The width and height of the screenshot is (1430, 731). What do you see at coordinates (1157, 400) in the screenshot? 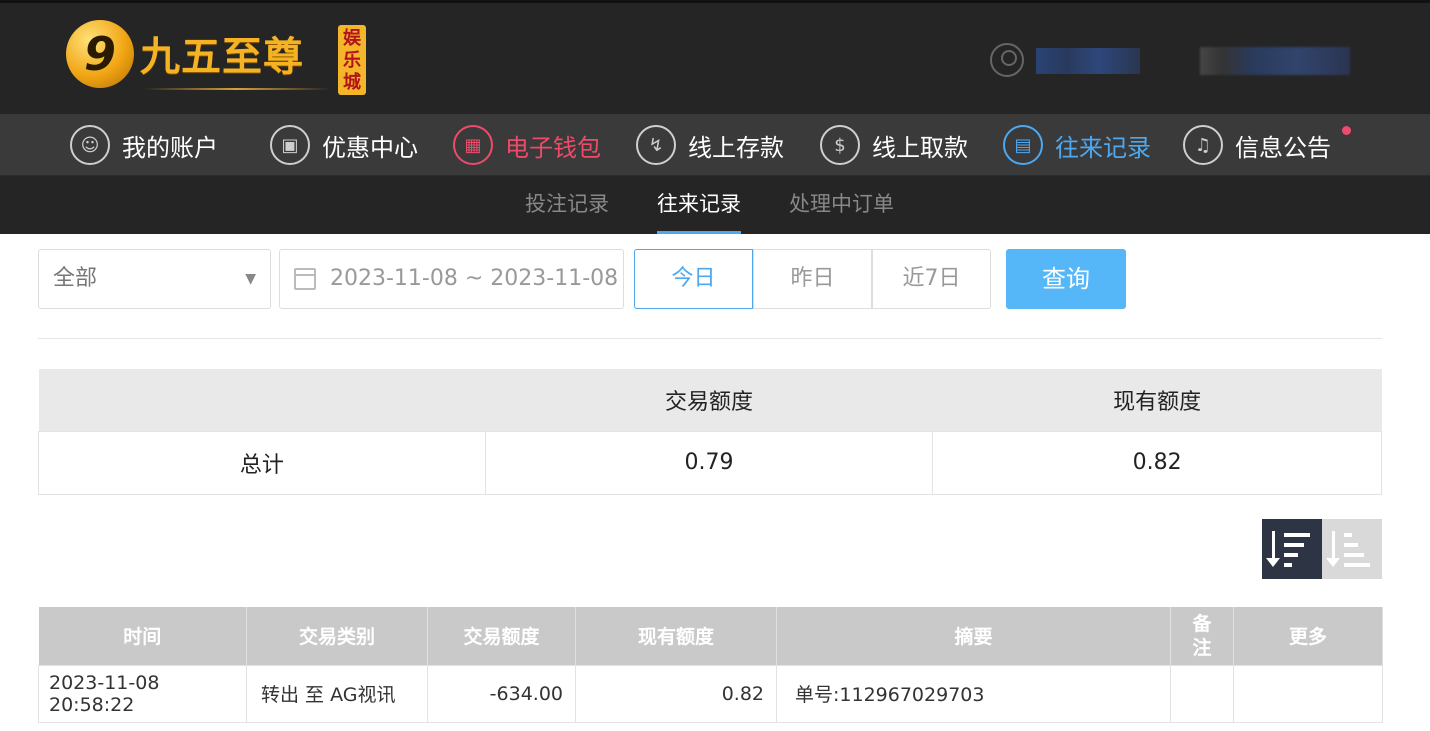
I see `summary-header-current: 现有额度` at bounding box center [1157, 400].